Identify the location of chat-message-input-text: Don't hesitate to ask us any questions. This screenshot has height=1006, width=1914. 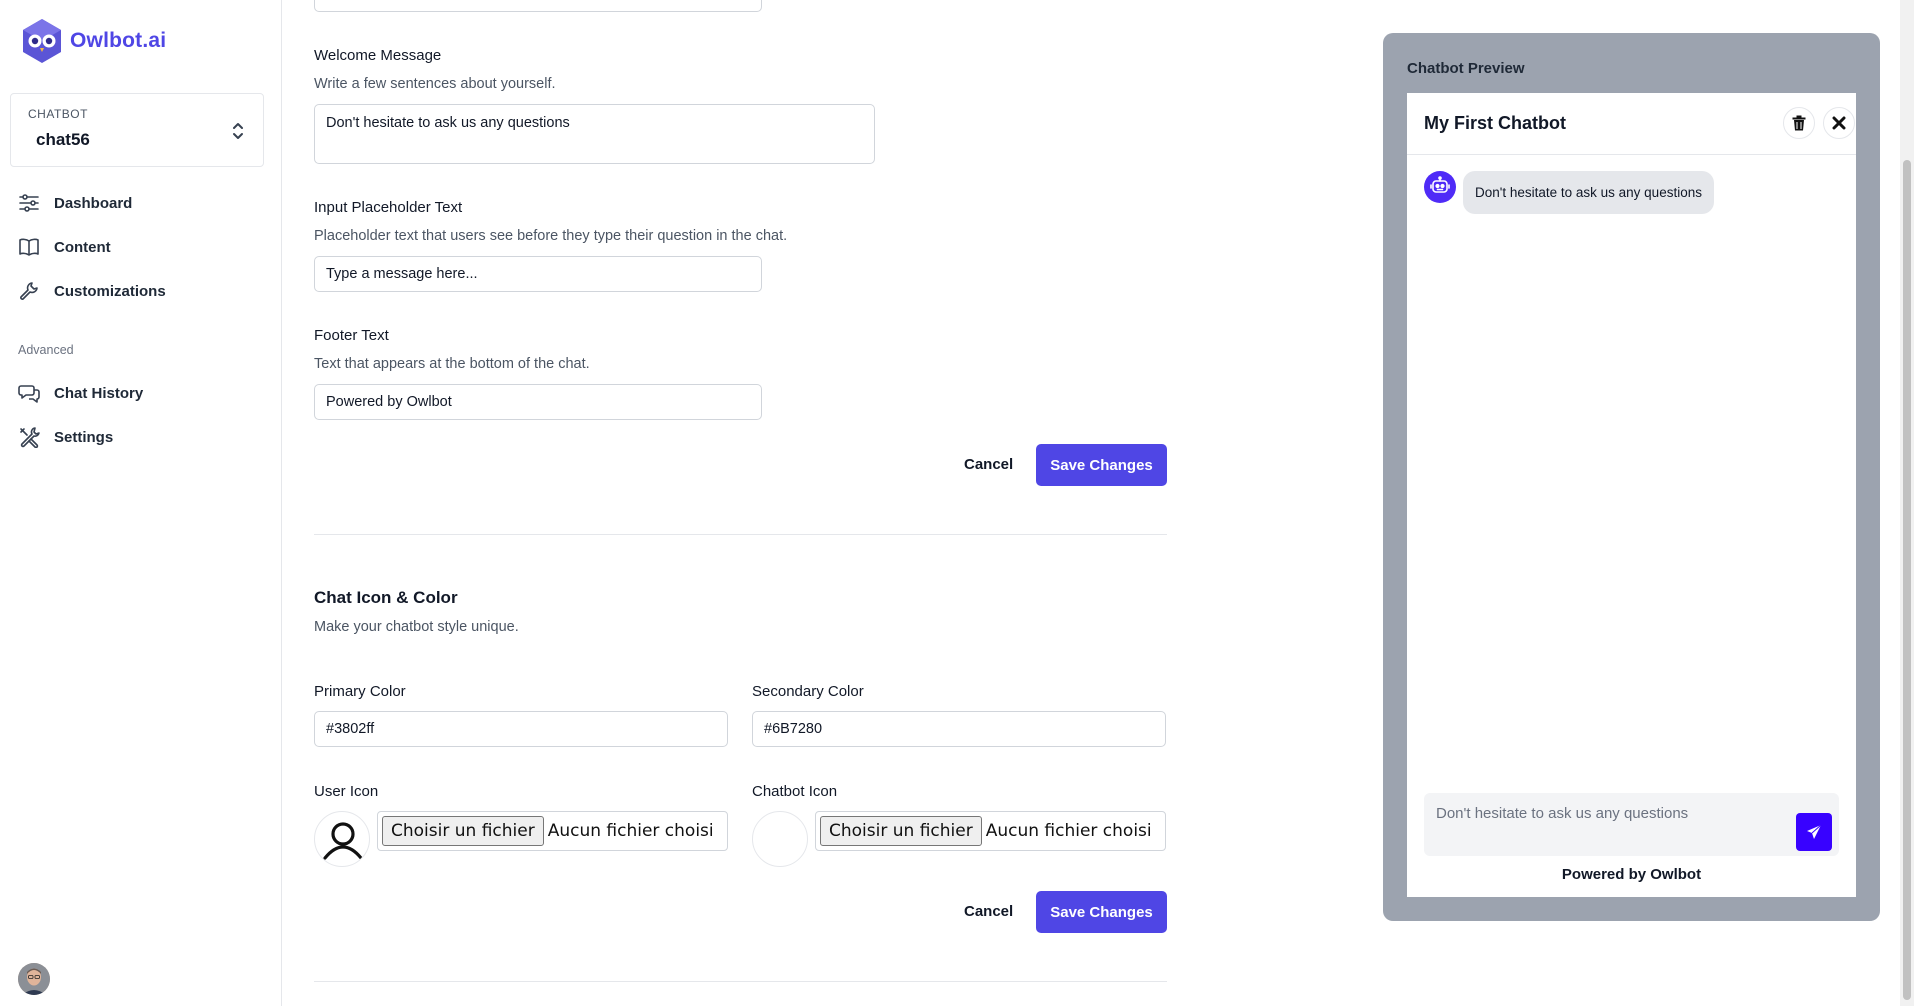
(1562, 813).